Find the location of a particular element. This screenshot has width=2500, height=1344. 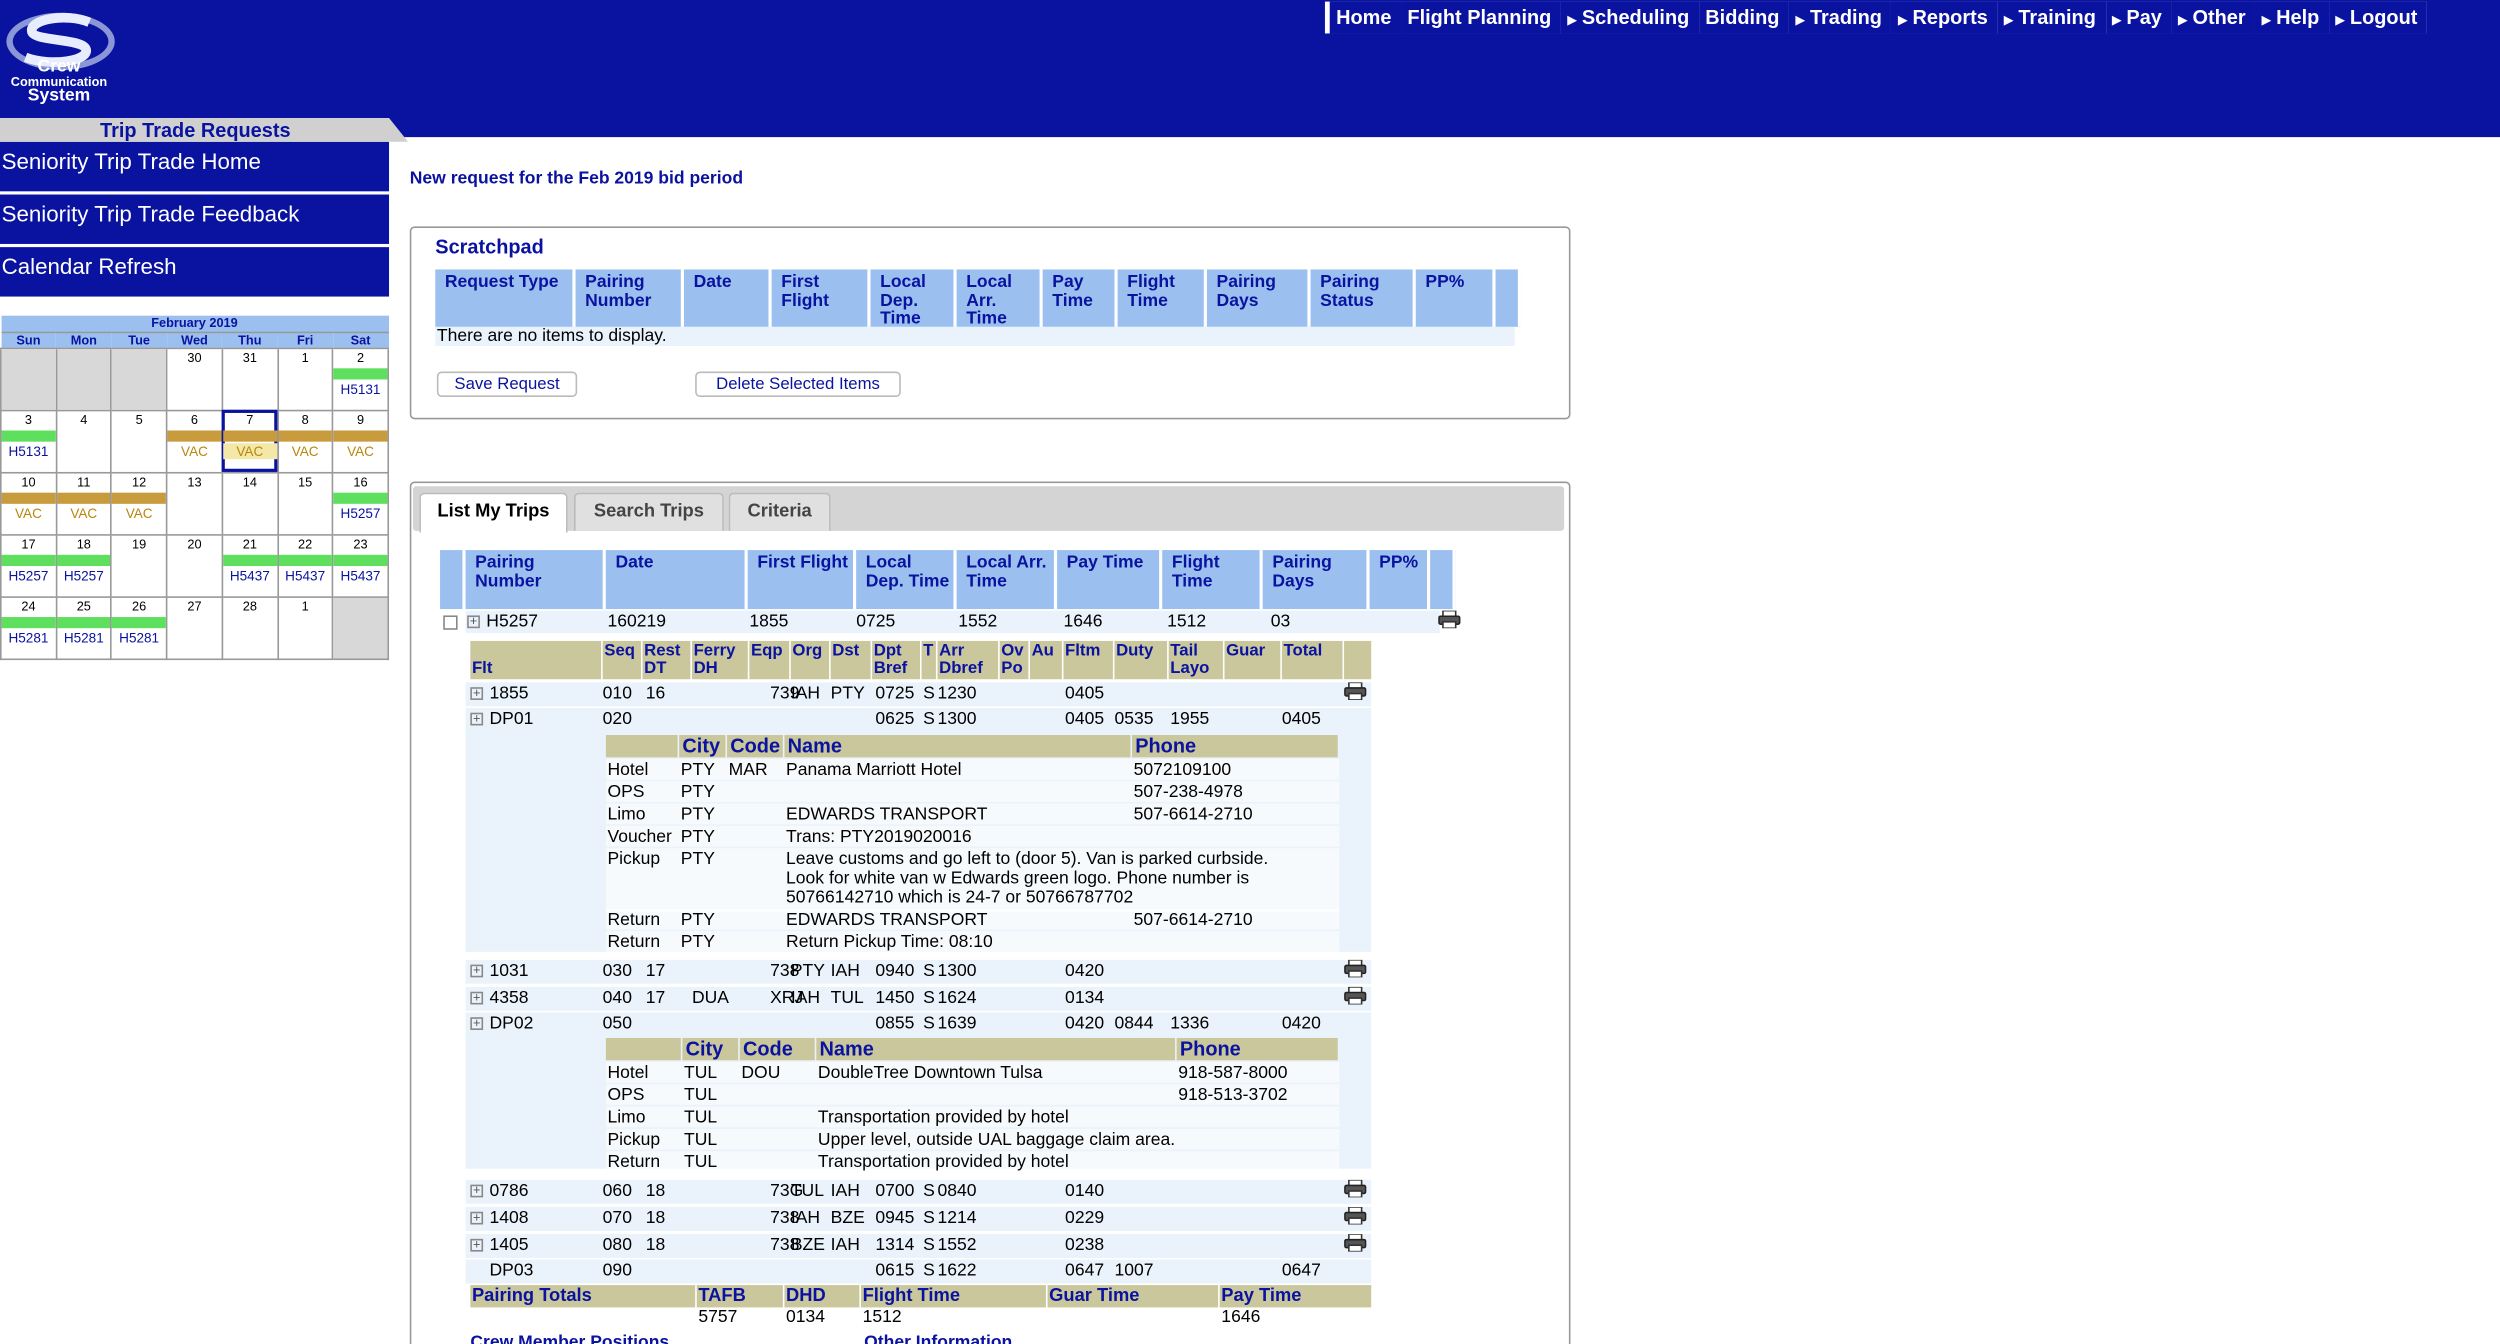

nav-flight-planning: Flight Planning is located at coordinates (1481, 17).